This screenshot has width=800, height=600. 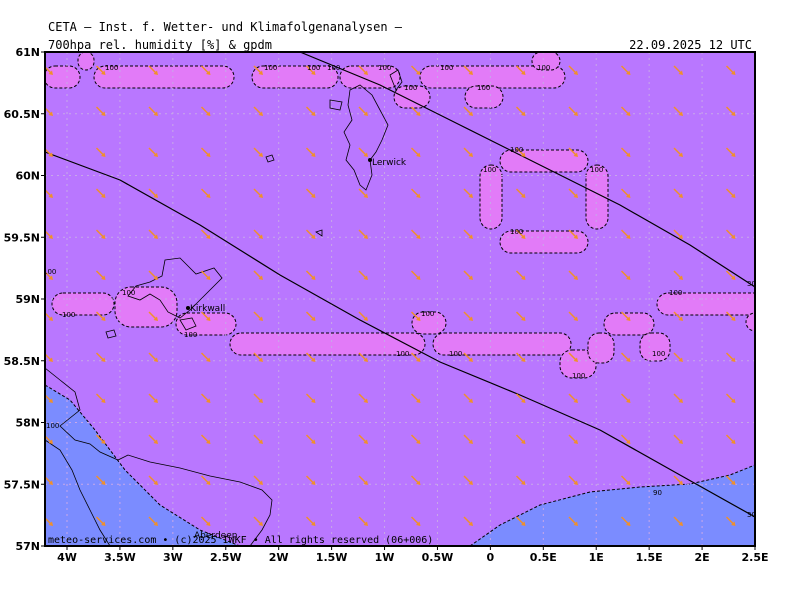 What do you see at coordinates (701, 557) in the screenshot?
I see `longitude-label: 2E` at bounding box center [701, 557].